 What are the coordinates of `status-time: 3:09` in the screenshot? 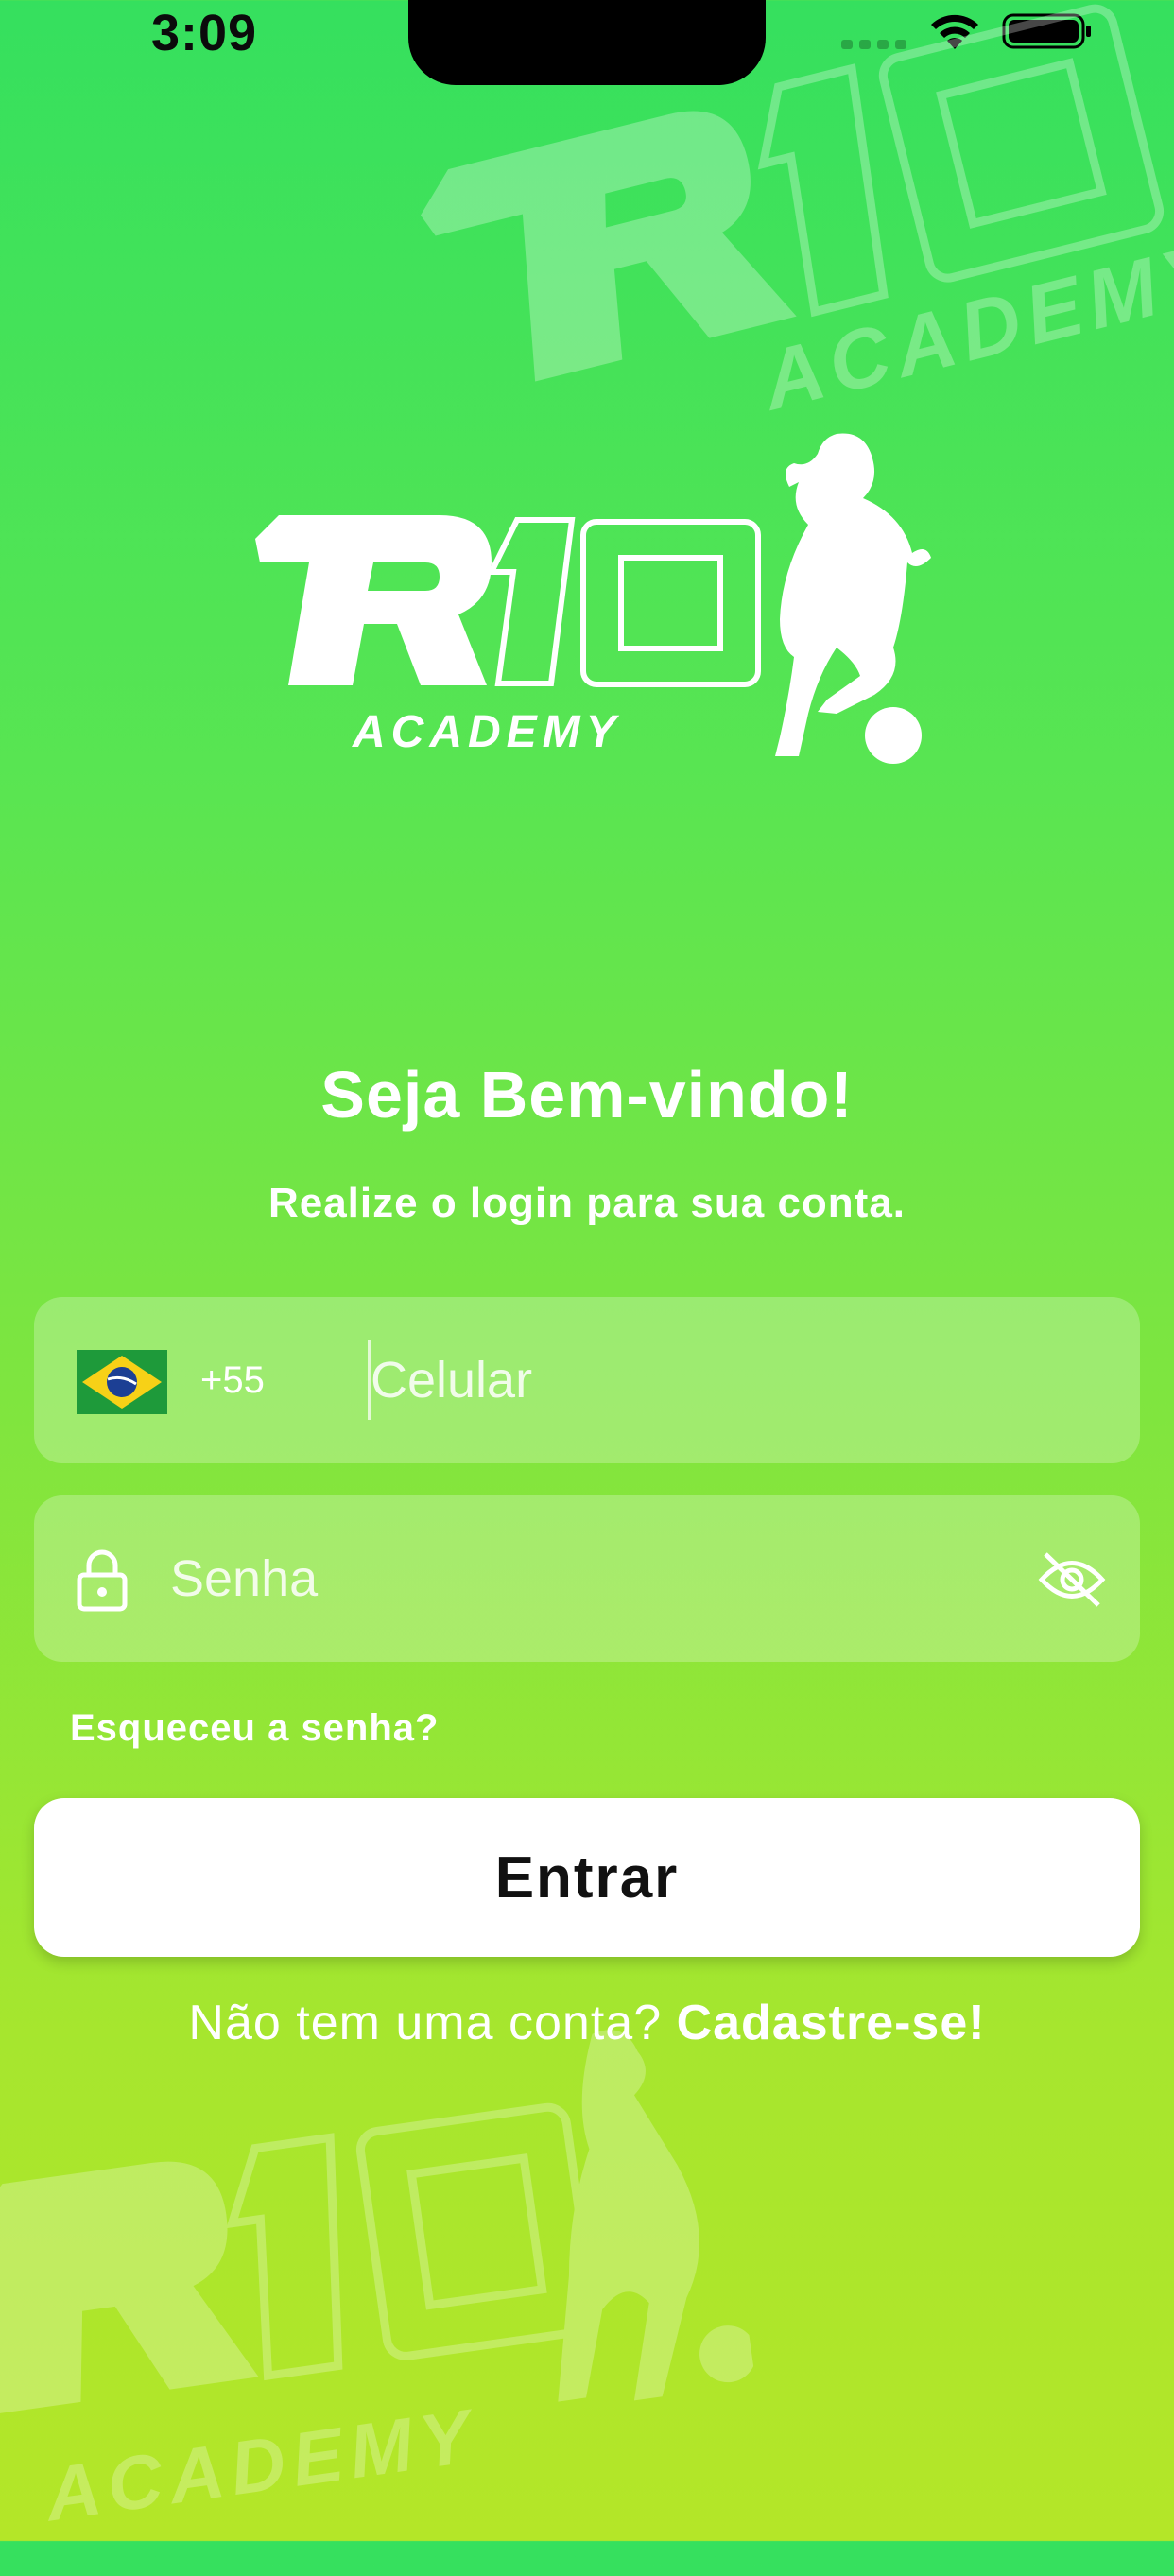 It's located at (204, 33).